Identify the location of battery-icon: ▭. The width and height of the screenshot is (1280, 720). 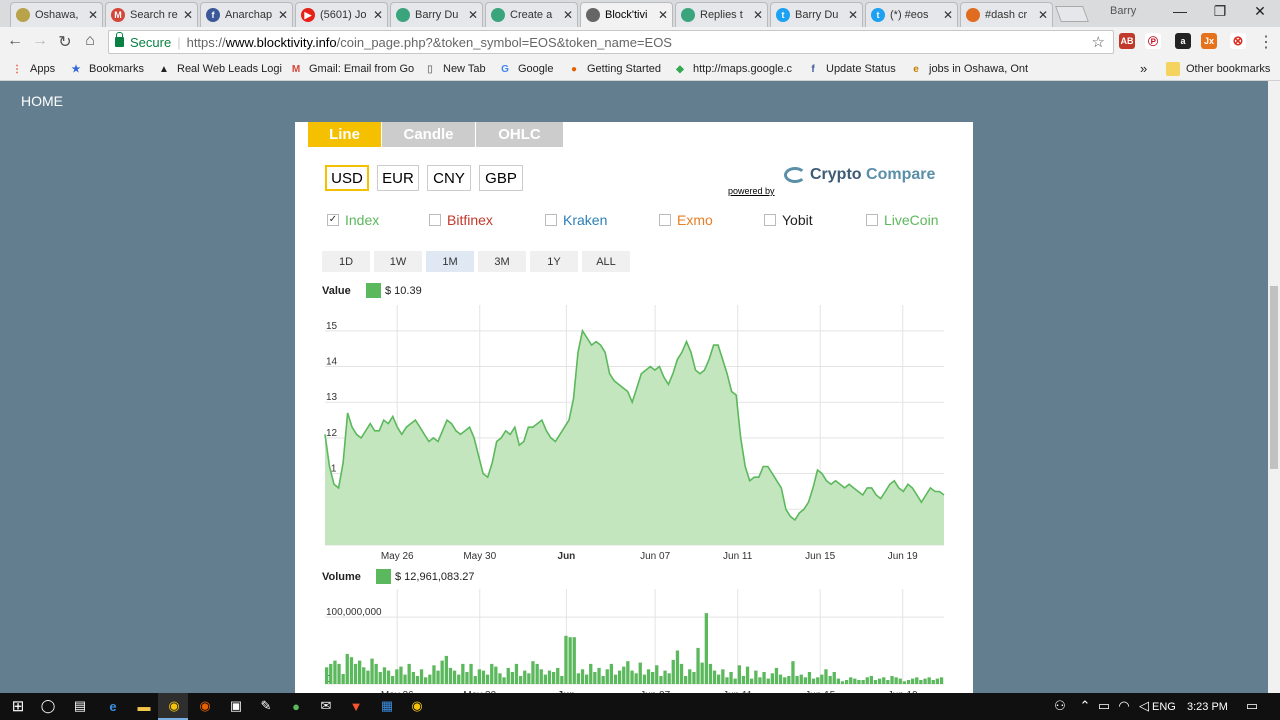
(1104, 706).